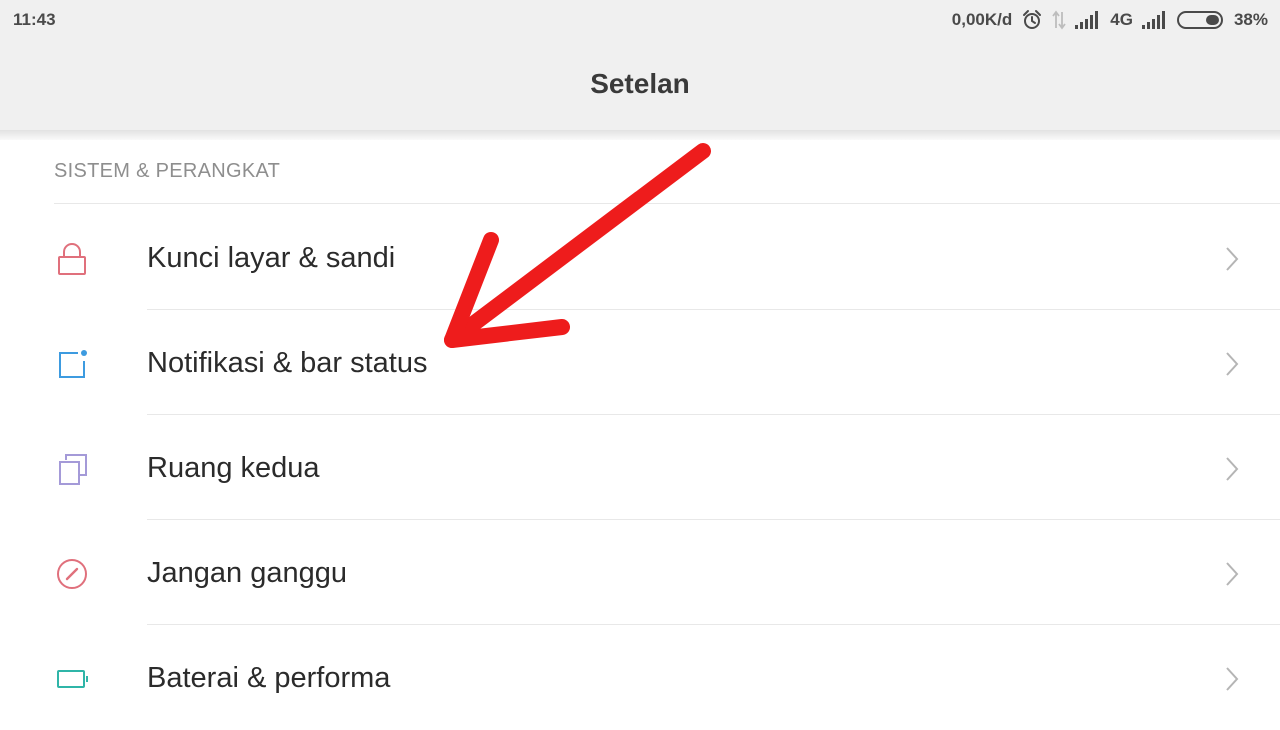 Image resolution: width=1280 pixels, height=730 pixels. I want to click on battery-performance-icon, so click(72, 679).